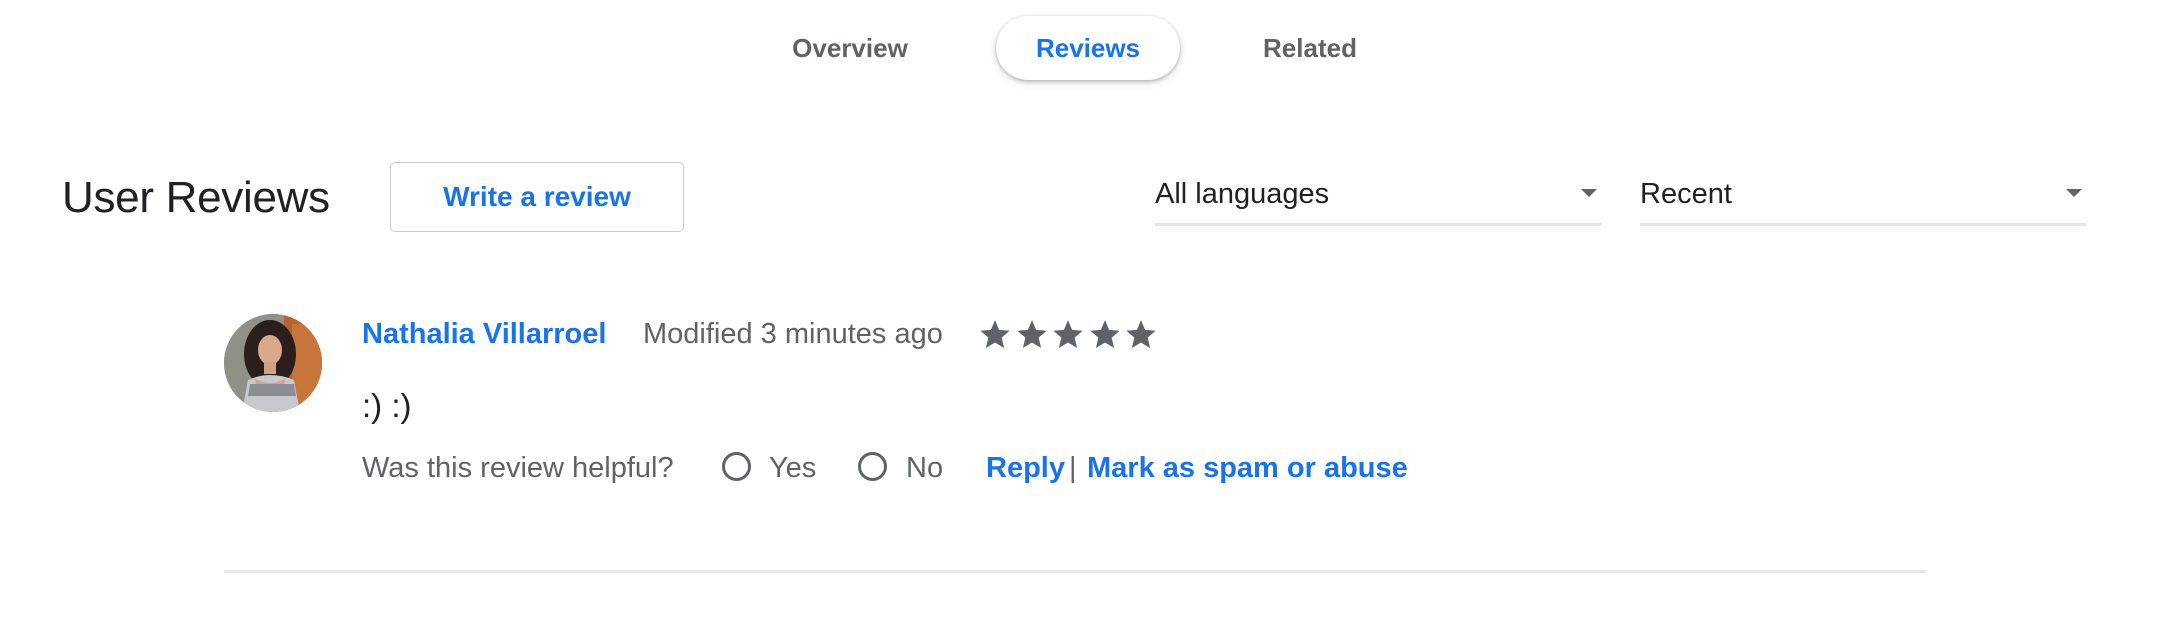  Describe the element at coordinates (1025, 468) in the screenshot. I see `reply-link: Reply` at that location.